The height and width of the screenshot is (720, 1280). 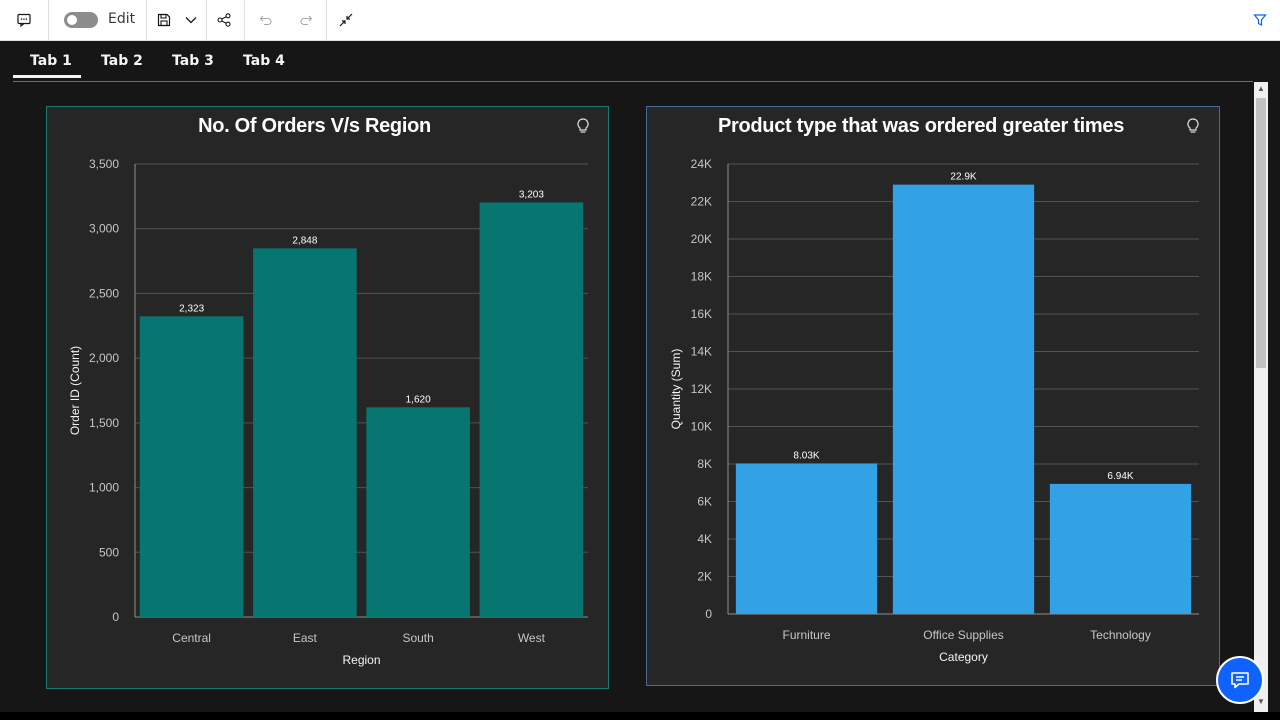 I want to click on filter-icon, so click(x=1260, y=20).